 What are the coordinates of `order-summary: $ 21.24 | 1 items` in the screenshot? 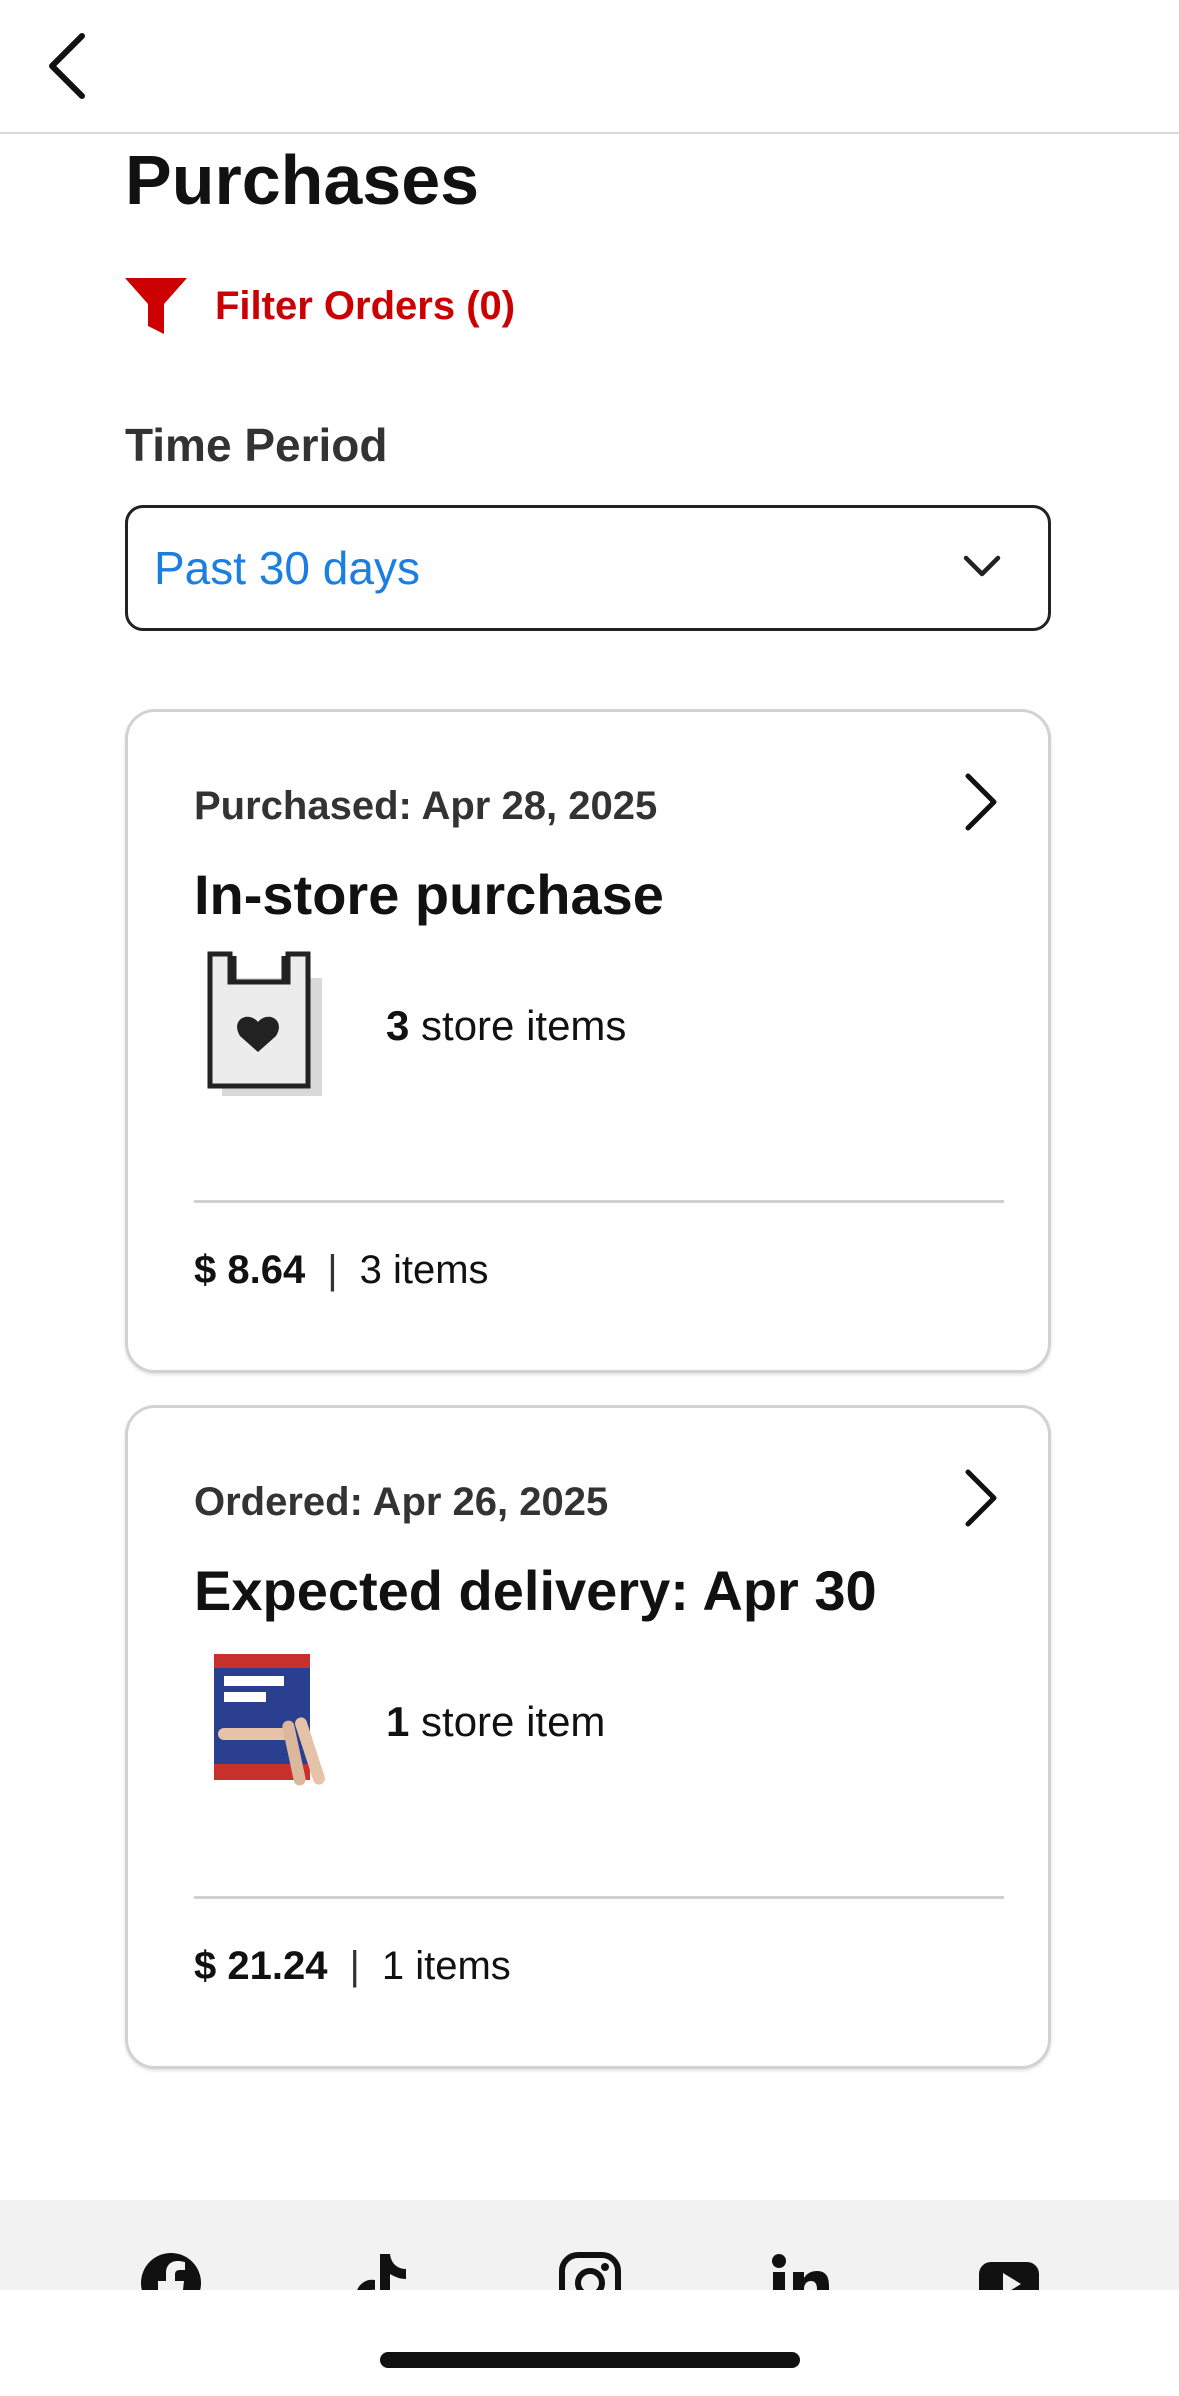 It's located at (352, 1966).